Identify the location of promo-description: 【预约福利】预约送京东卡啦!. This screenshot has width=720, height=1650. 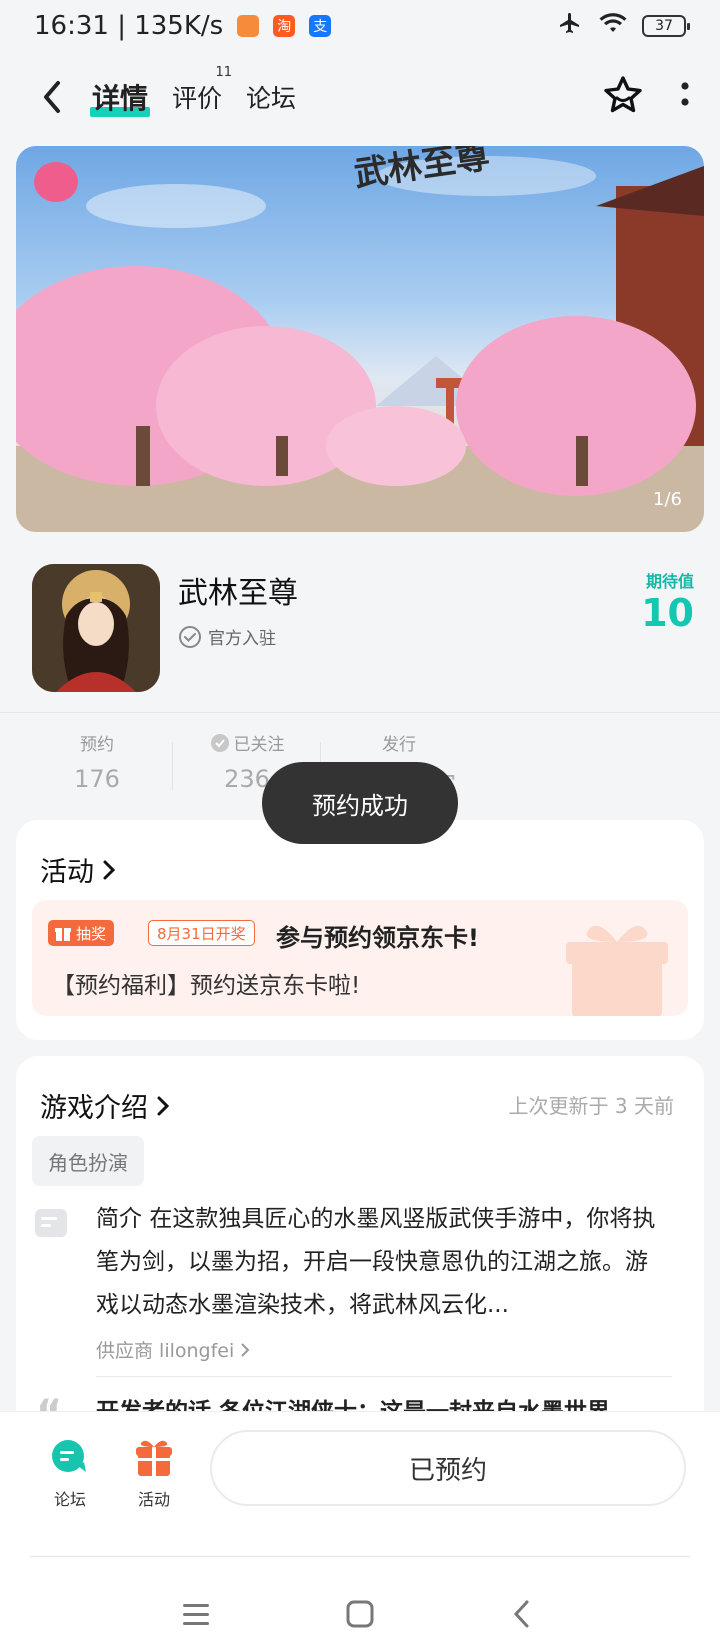
(206, 986).